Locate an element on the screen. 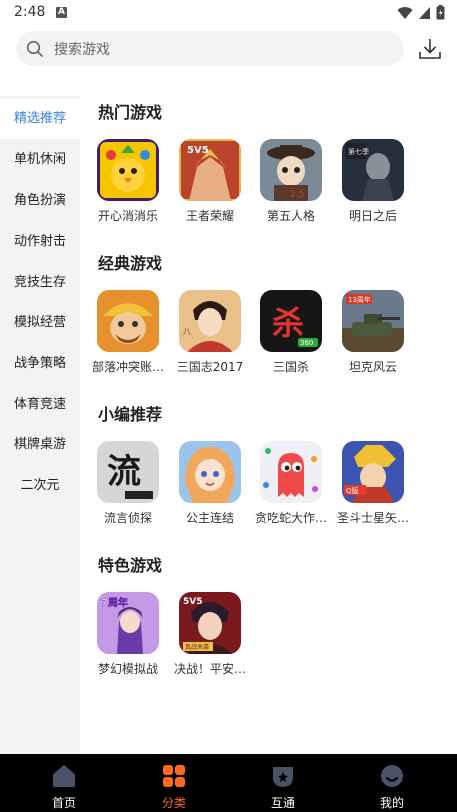 This screenshot has width=457, height=812. svg-text: 2.5 is located at coordinates (297, 195).